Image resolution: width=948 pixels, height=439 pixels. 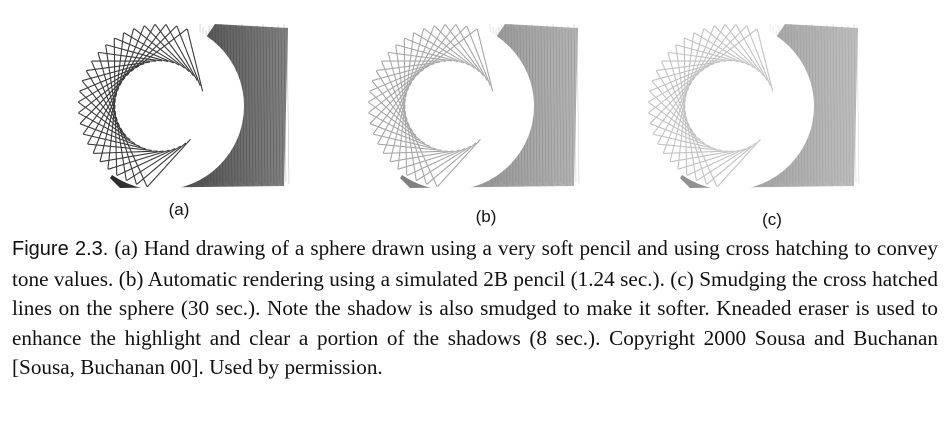 I want to click on sphere-sketch-c, so click(x=750, y=105).